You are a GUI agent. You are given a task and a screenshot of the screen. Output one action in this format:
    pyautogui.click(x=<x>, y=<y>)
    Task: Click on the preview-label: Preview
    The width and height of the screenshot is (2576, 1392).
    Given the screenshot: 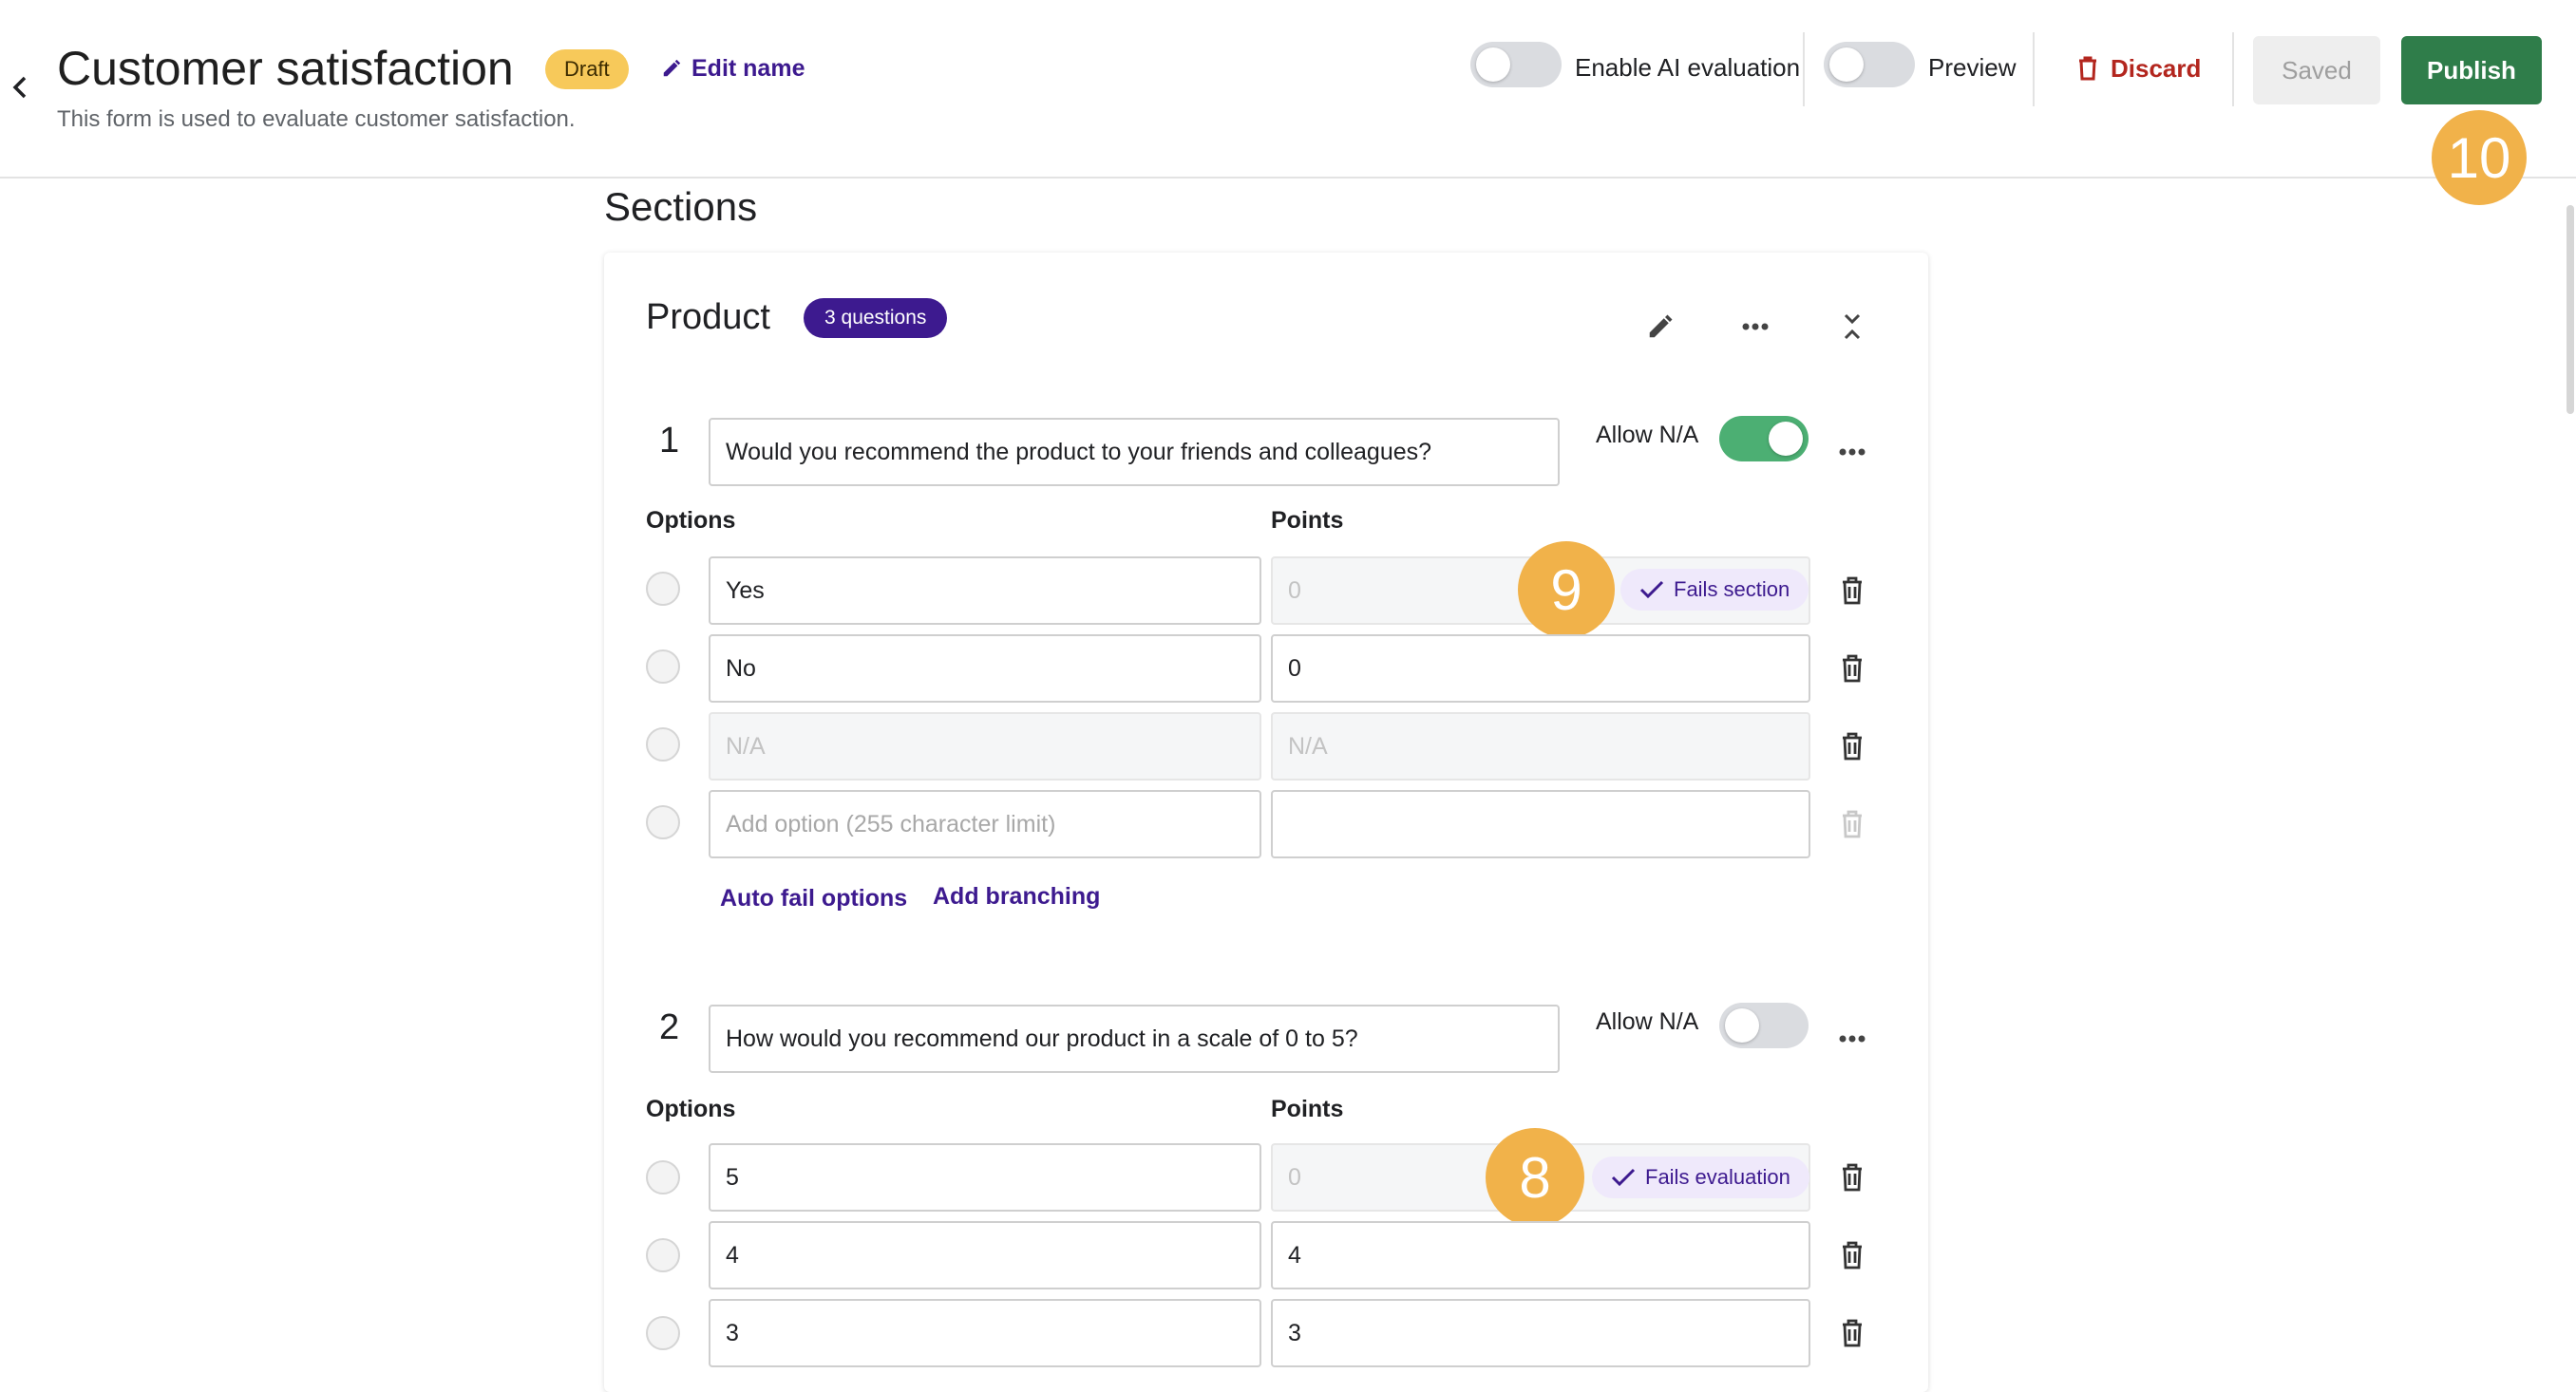 What is the action you would take?
    pyautogui.click(x=1973, y=67)
    